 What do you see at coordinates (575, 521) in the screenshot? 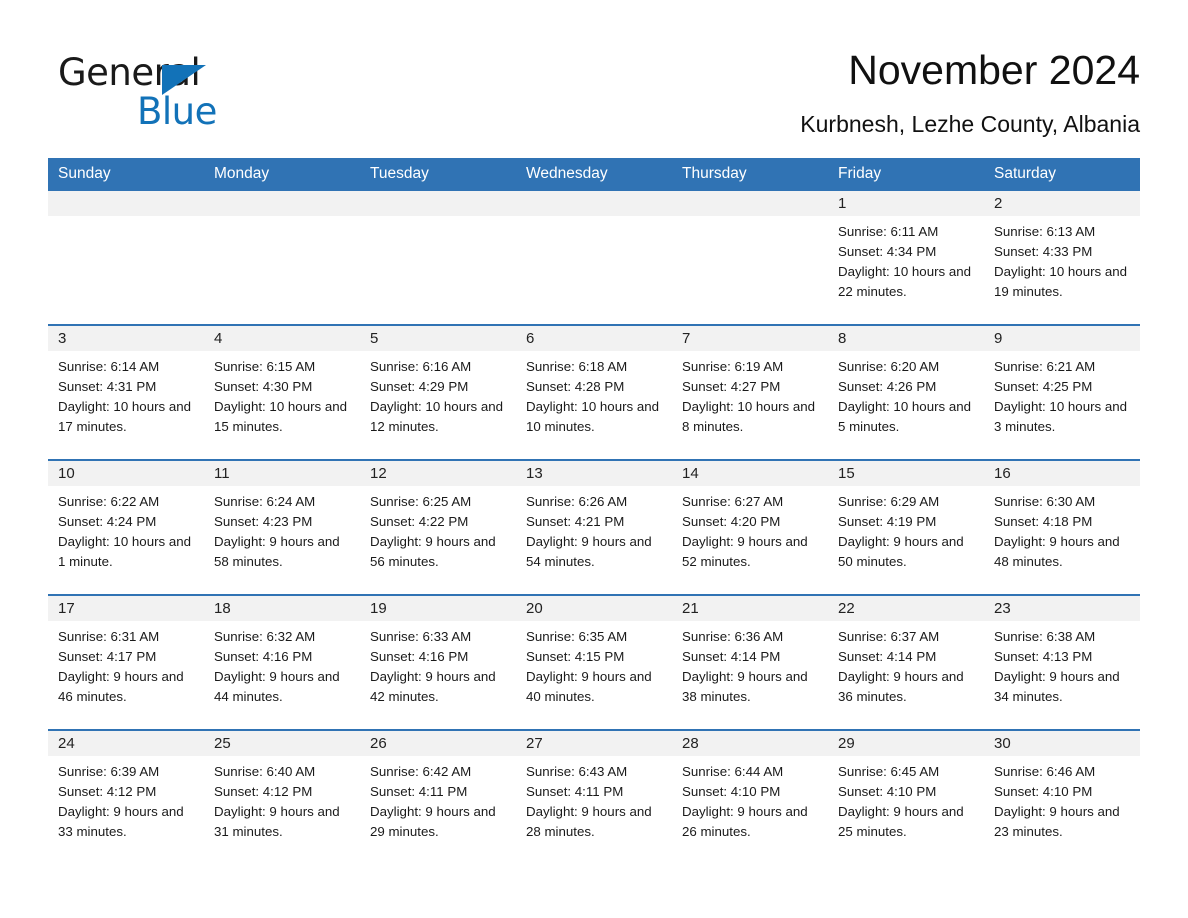
I see `sunset-text: Sunset: 4:21 PM` at bounding box center [575, 521].